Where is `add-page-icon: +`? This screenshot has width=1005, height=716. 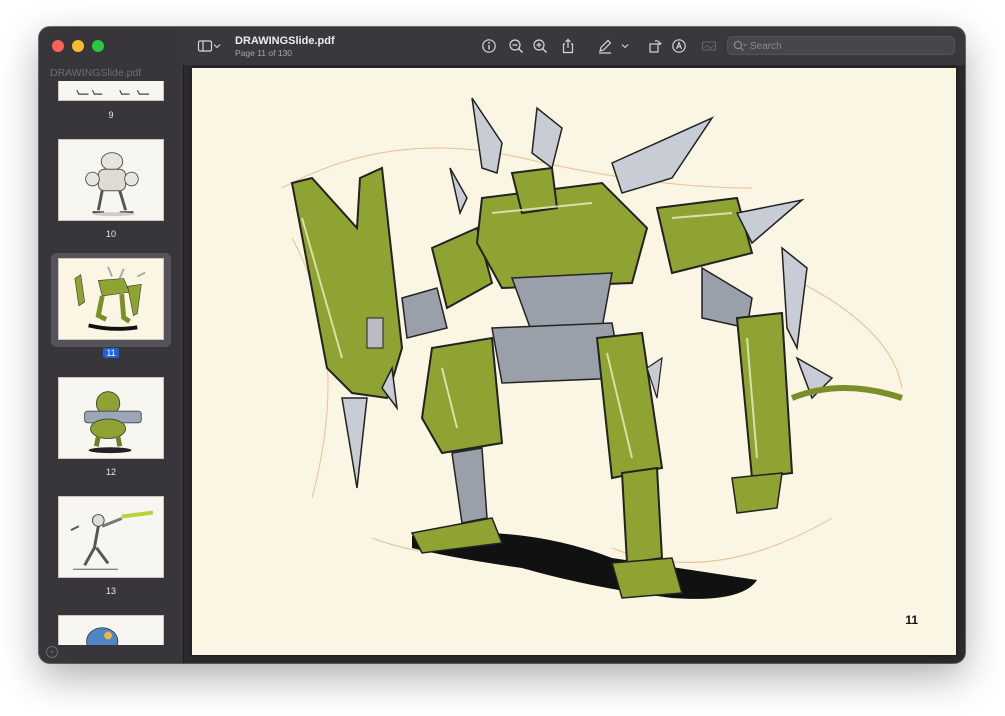
add-page-icon: + is located at coordinates (52, 652).